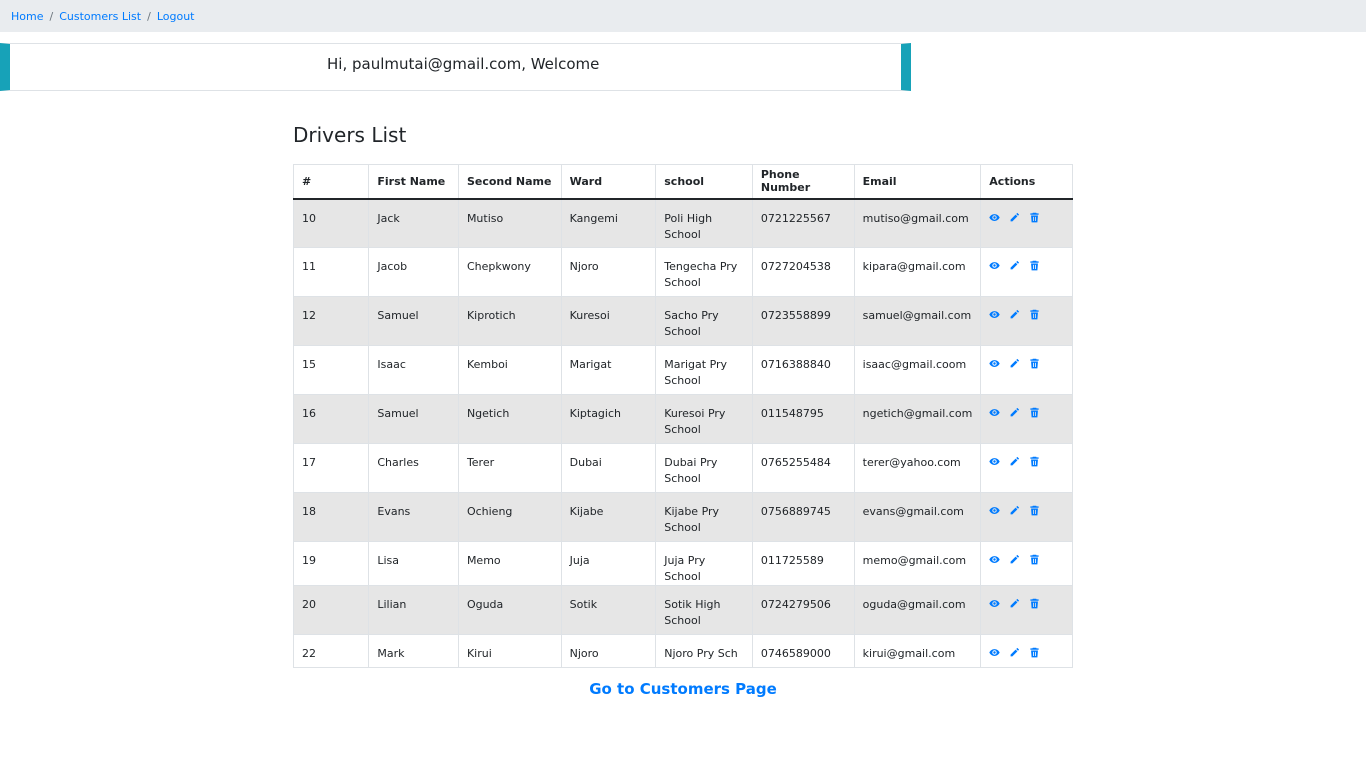 The width and height of the screenshot is (1366, 768). Describe the element at coordinates (917, 182) in the screenshot. I see `column-header-email: Email` at that location.